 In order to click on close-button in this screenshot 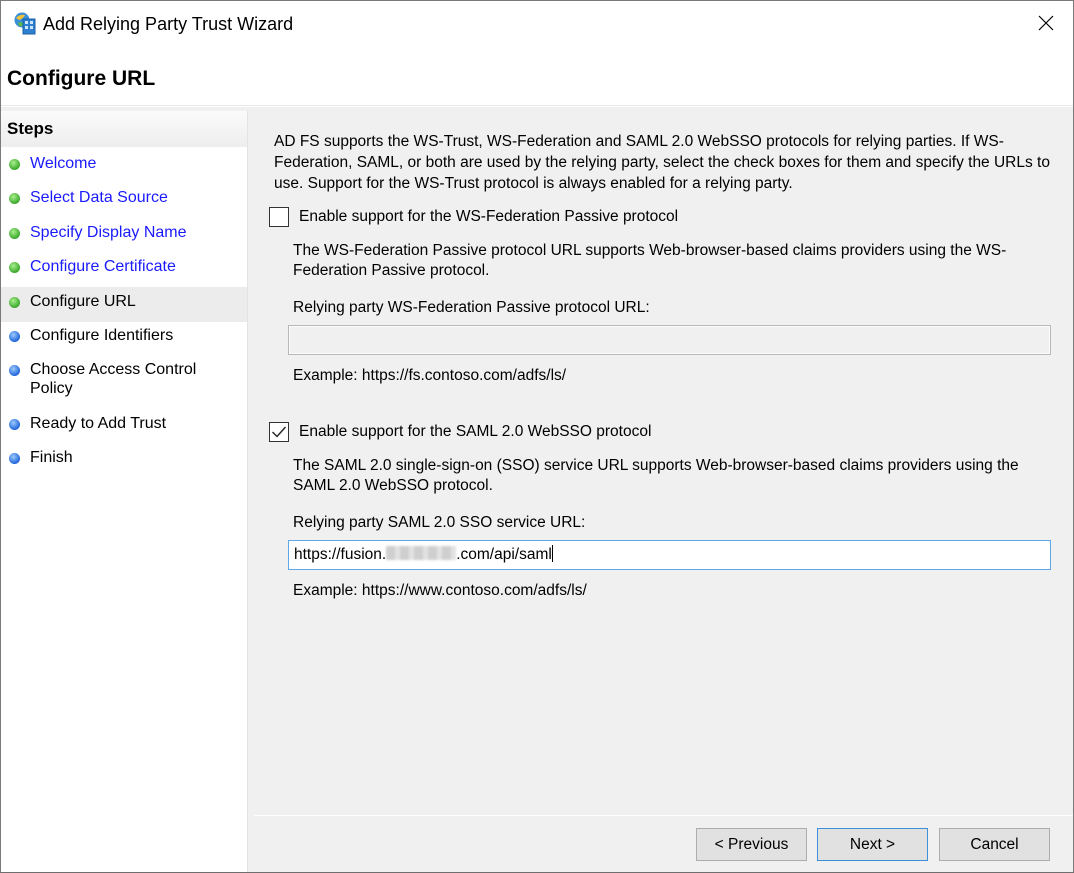, I will do `click(1046, 25)`.